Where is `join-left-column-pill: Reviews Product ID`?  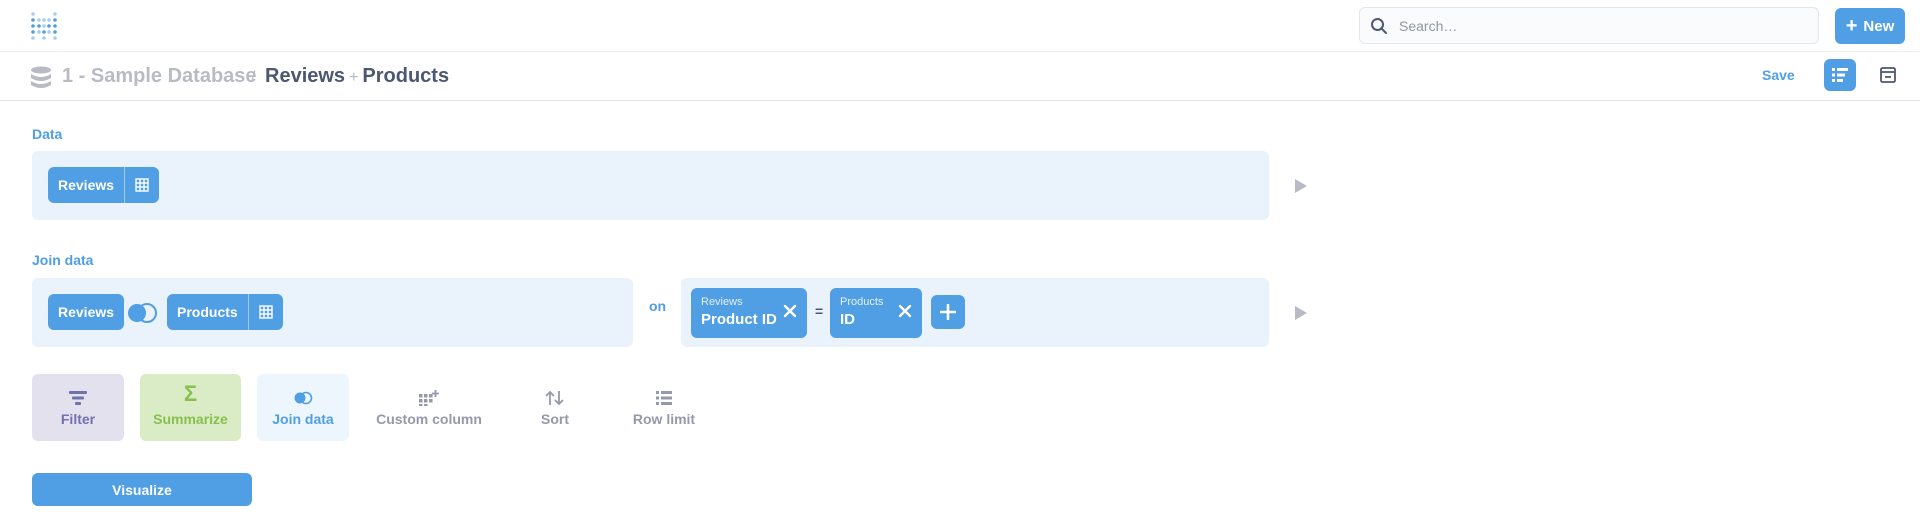
join-left-column-pill: Reviews Product ID is located at coordinates (749, 313).